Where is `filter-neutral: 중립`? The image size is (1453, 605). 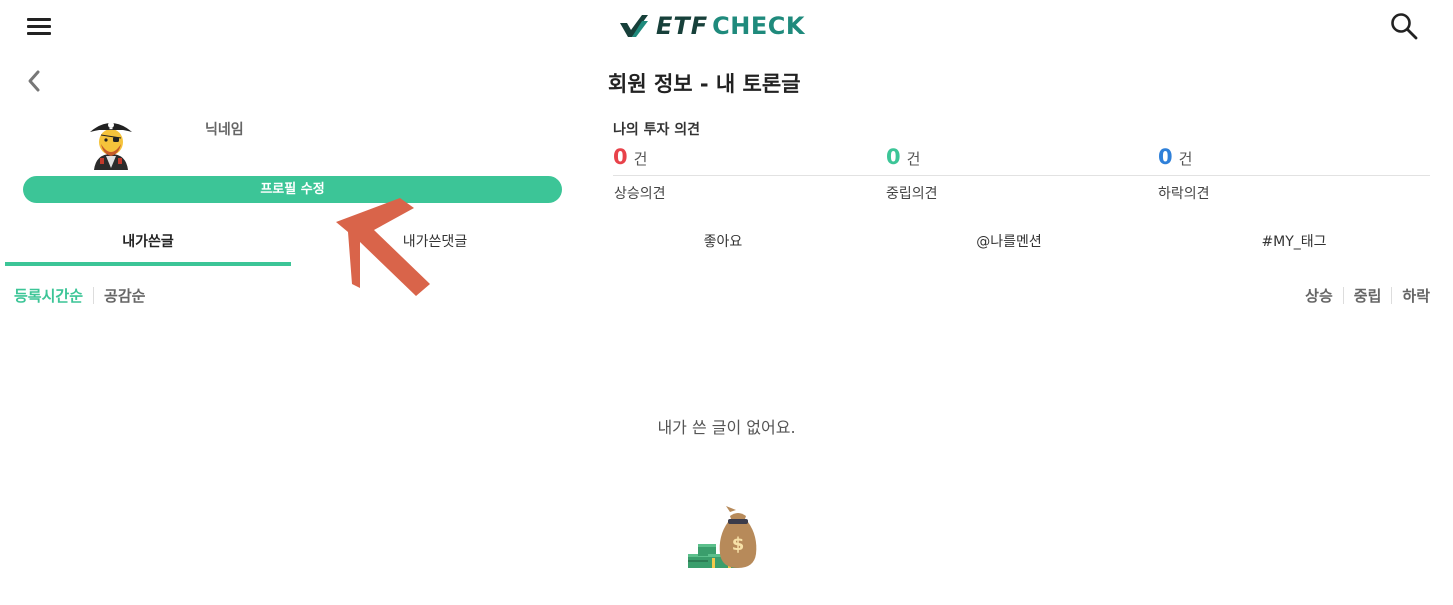 filter-neutral: 중립 is located at coordinates (1368, 295).